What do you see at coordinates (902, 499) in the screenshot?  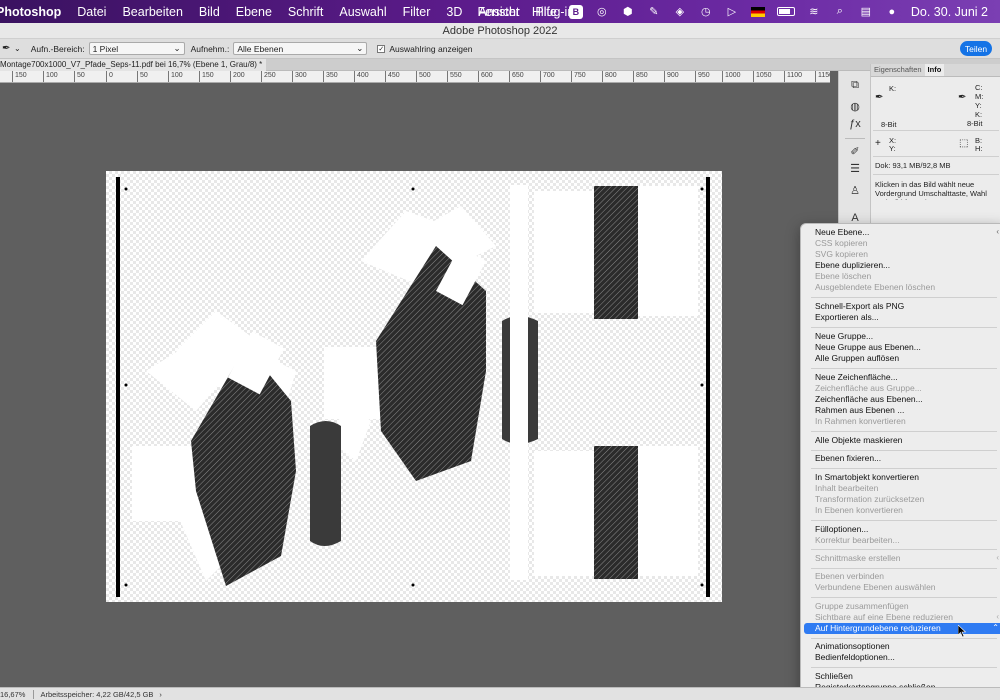 I see `menu-item-reset-transform: Transformation zurücksetzen` at bounding box center [902, 499].